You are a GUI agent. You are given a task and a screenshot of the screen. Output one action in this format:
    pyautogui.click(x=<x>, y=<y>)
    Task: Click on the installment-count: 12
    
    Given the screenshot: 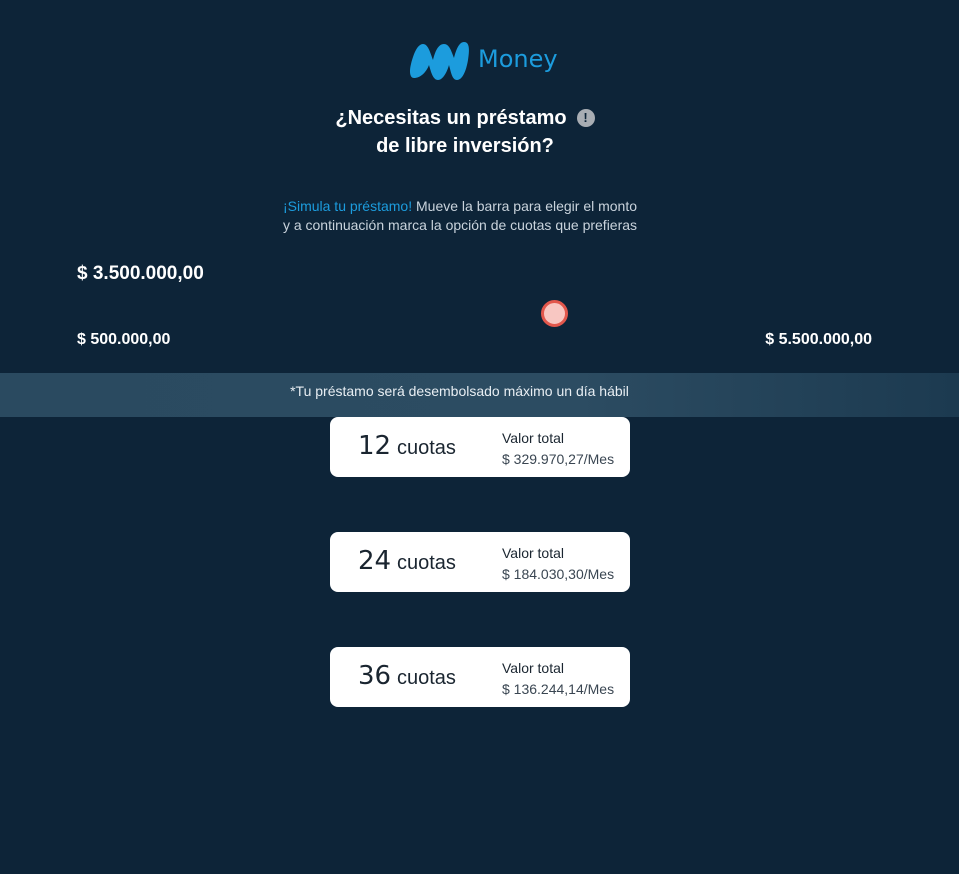 What is the action you would take?
    pyautogui.click(x=375, y=446)
    